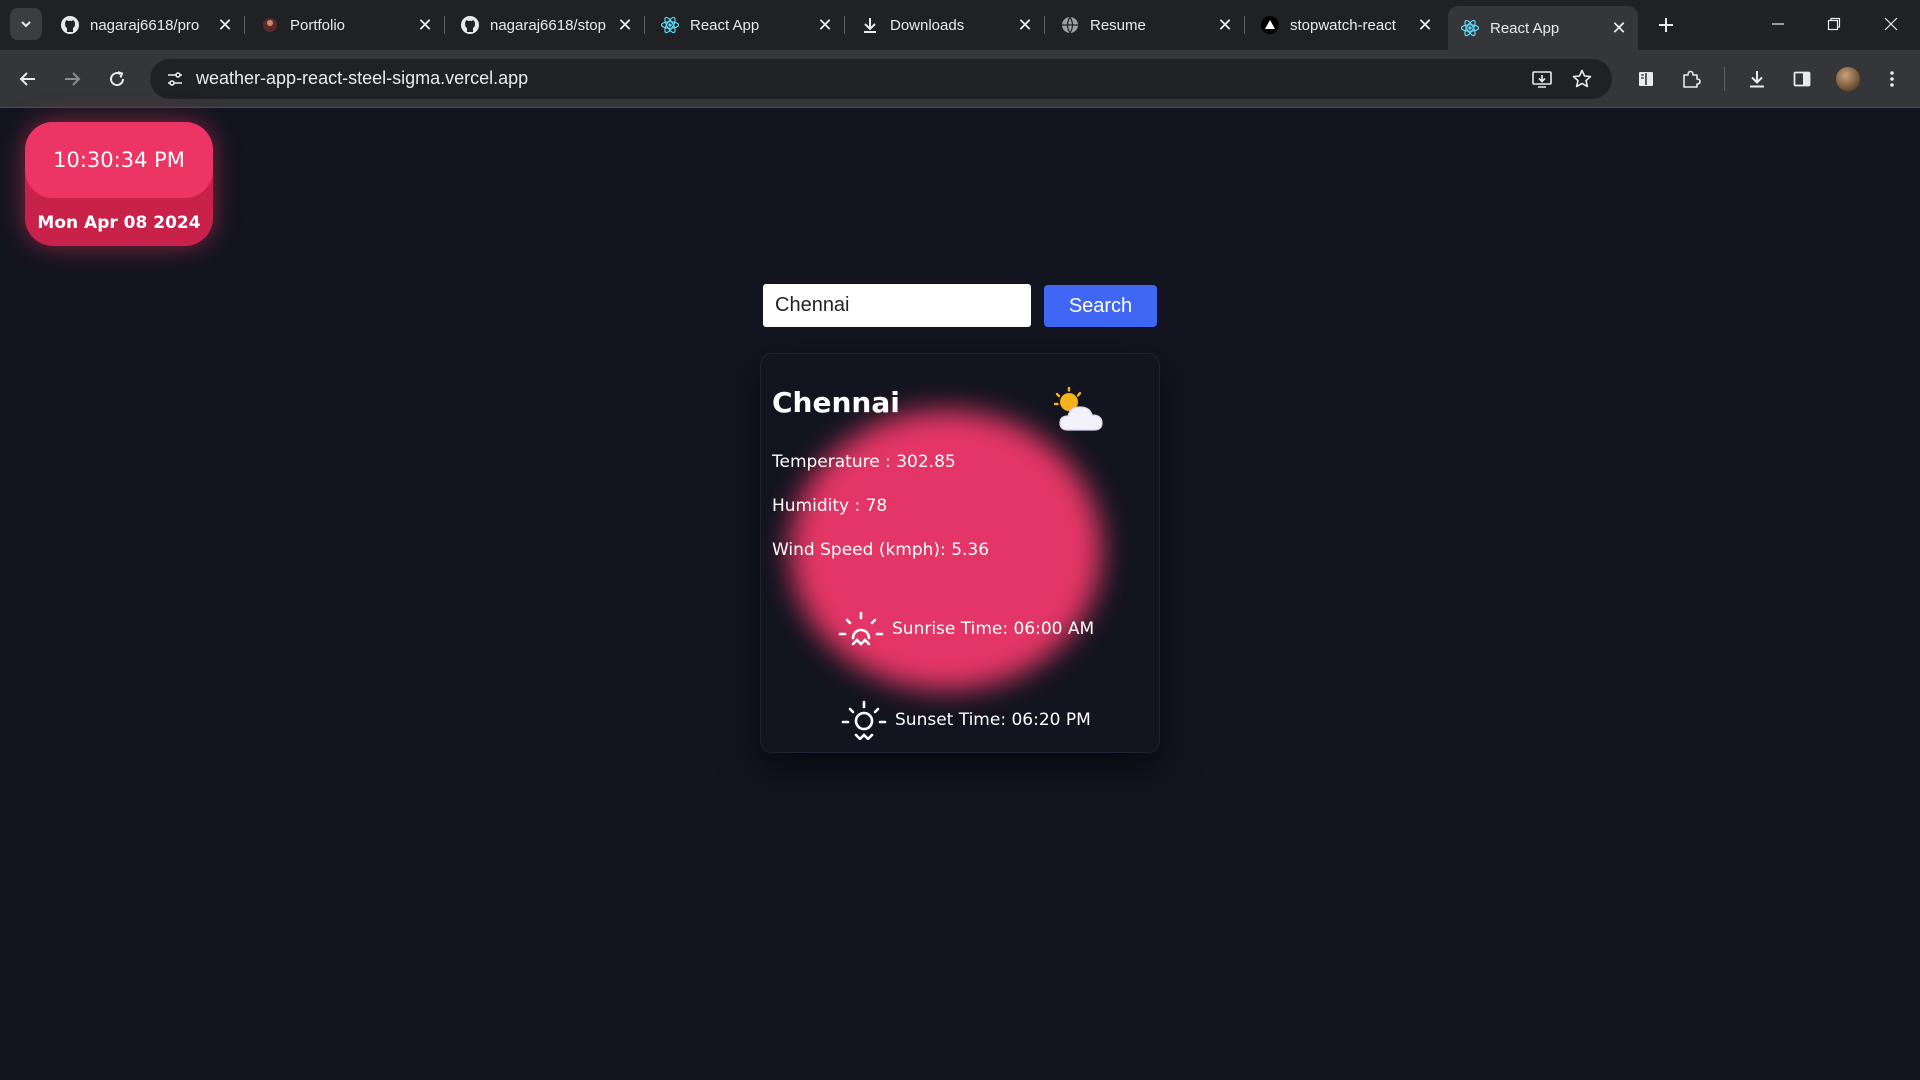 This screenshot has height=1080, width=1920. I want to click on install-app-button, so click(1542, 79).